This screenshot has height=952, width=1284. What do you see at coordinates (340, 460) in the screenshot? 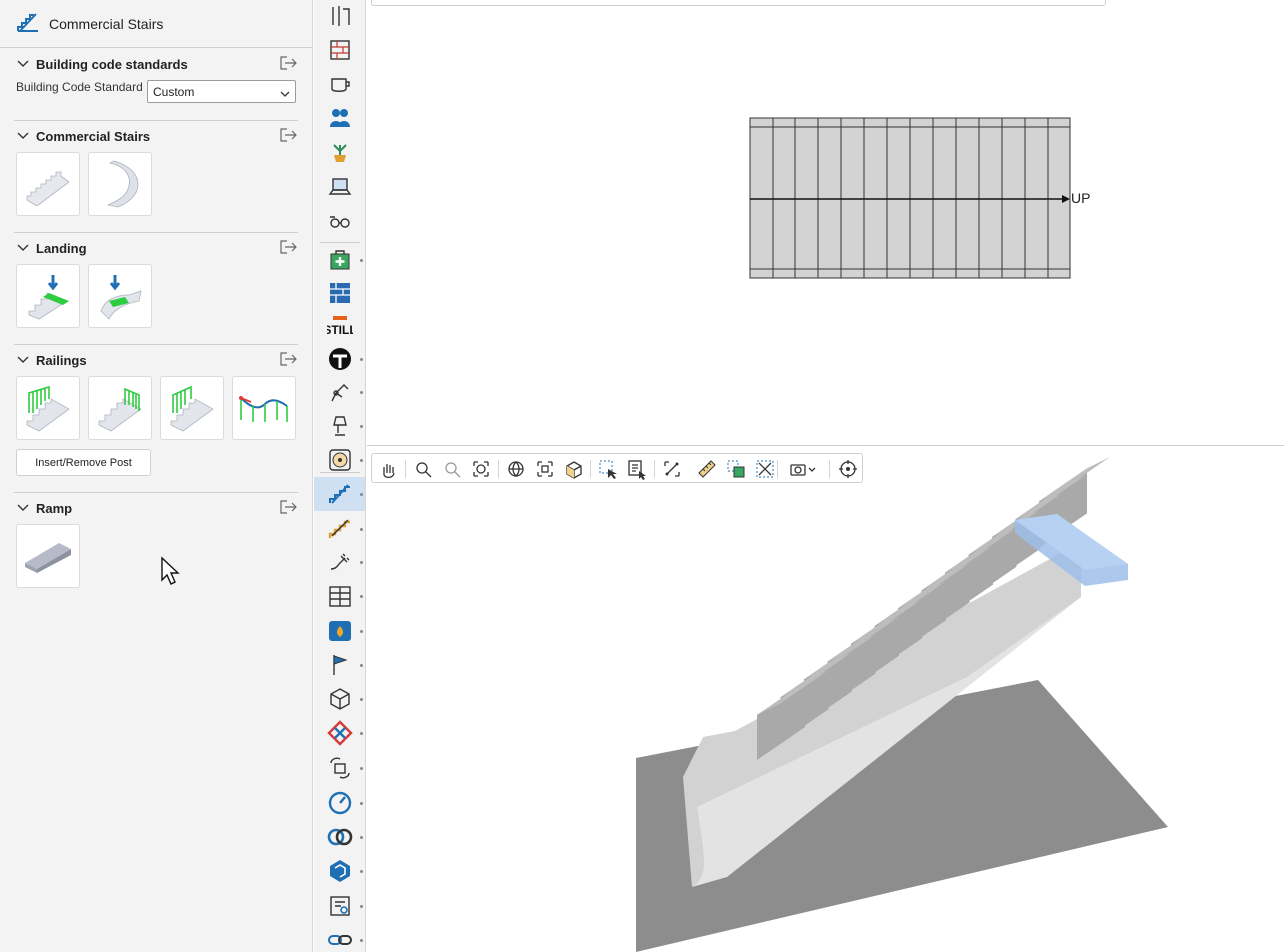
I see `fan-icon` at bounding box center [340, 460].